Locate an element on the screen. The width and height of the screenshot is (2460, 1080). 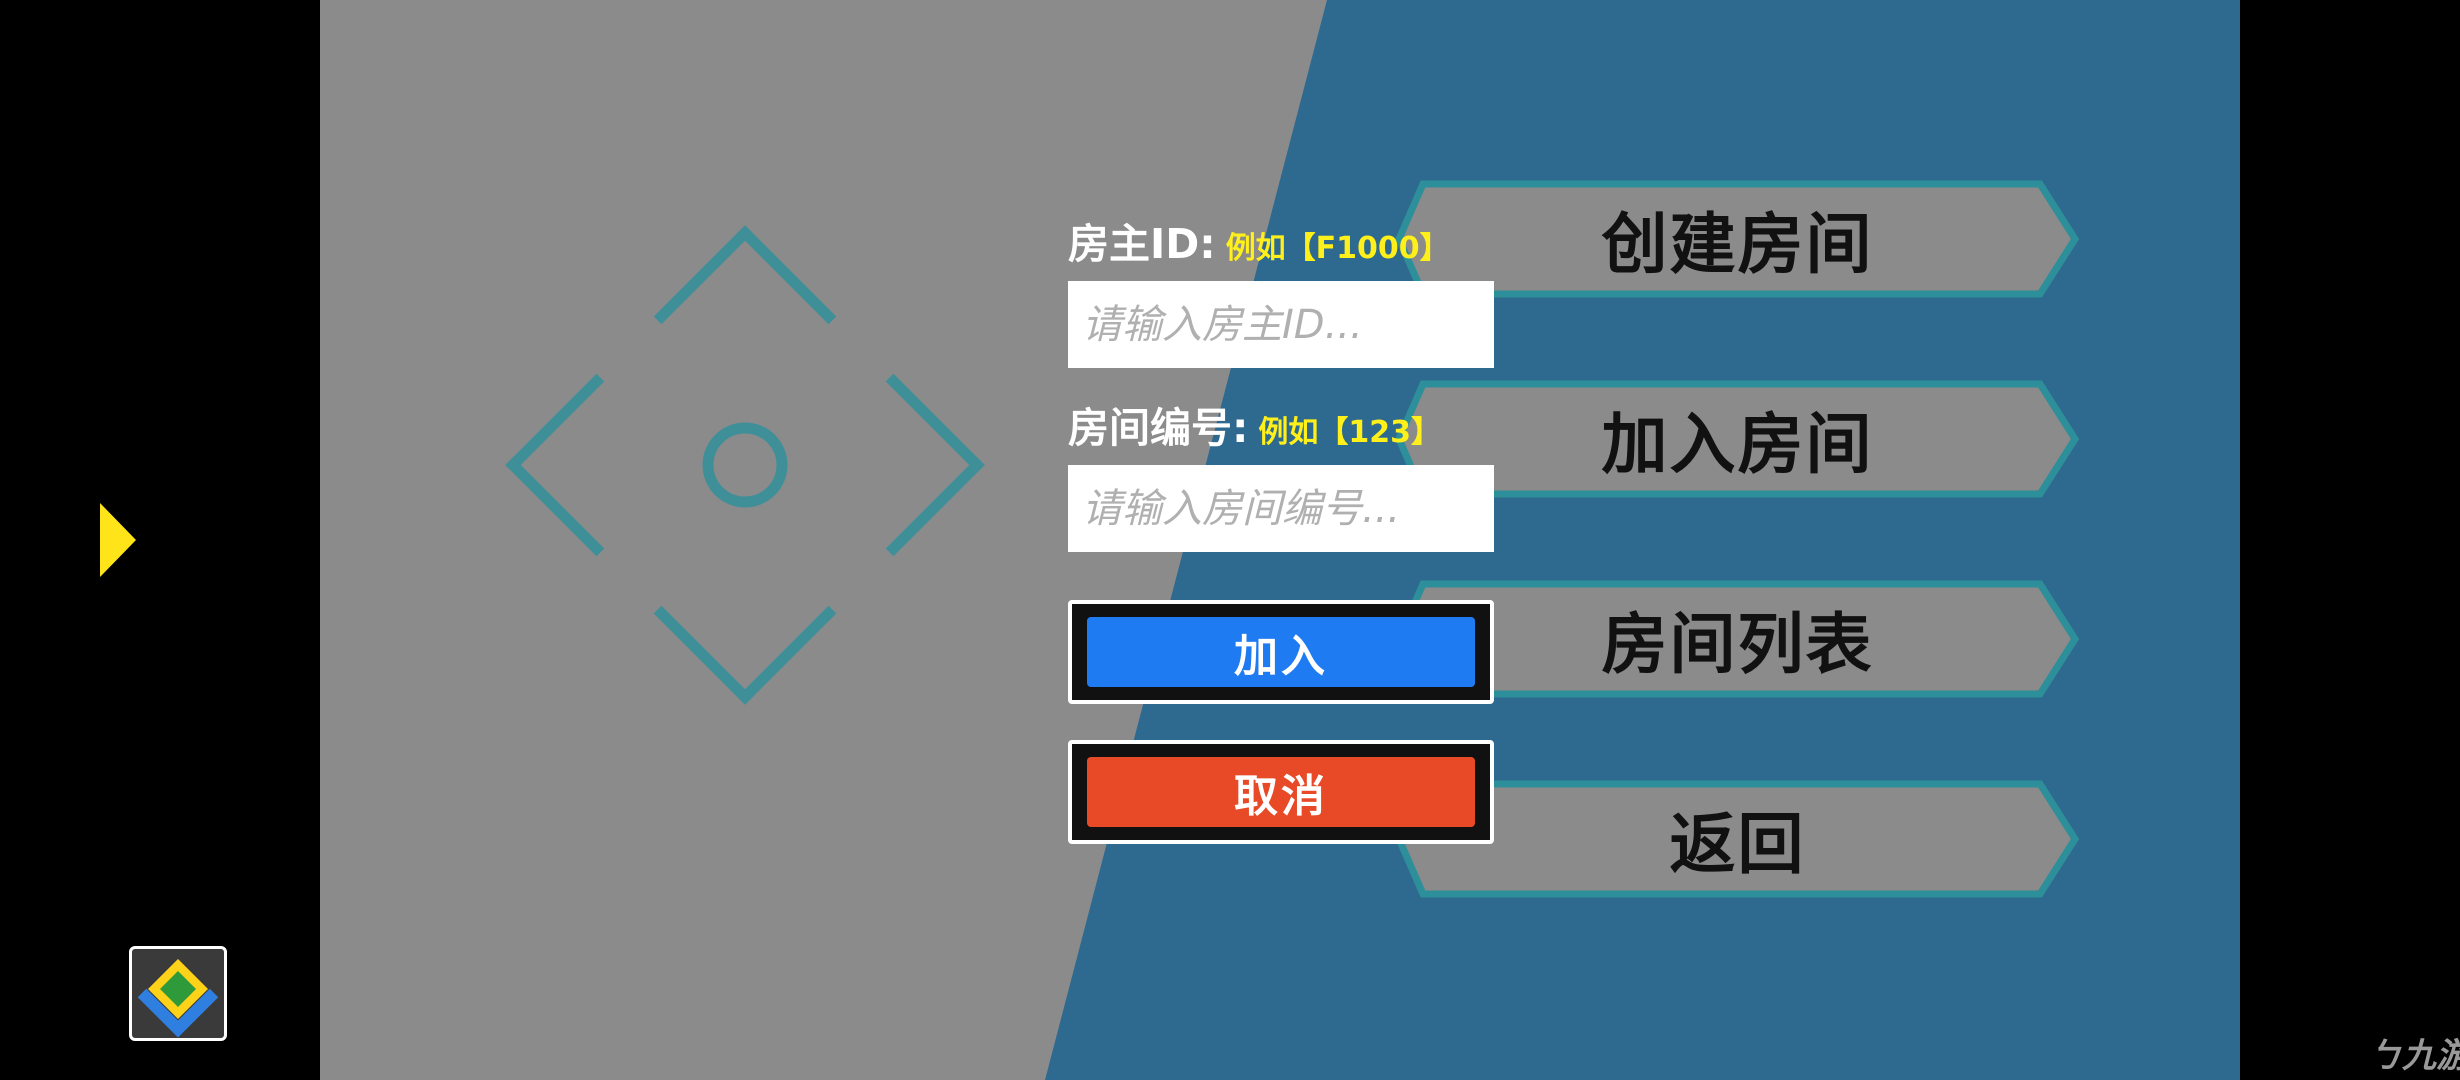
watermark: ㄅ九游 is located at coordinates (2414, 1052).